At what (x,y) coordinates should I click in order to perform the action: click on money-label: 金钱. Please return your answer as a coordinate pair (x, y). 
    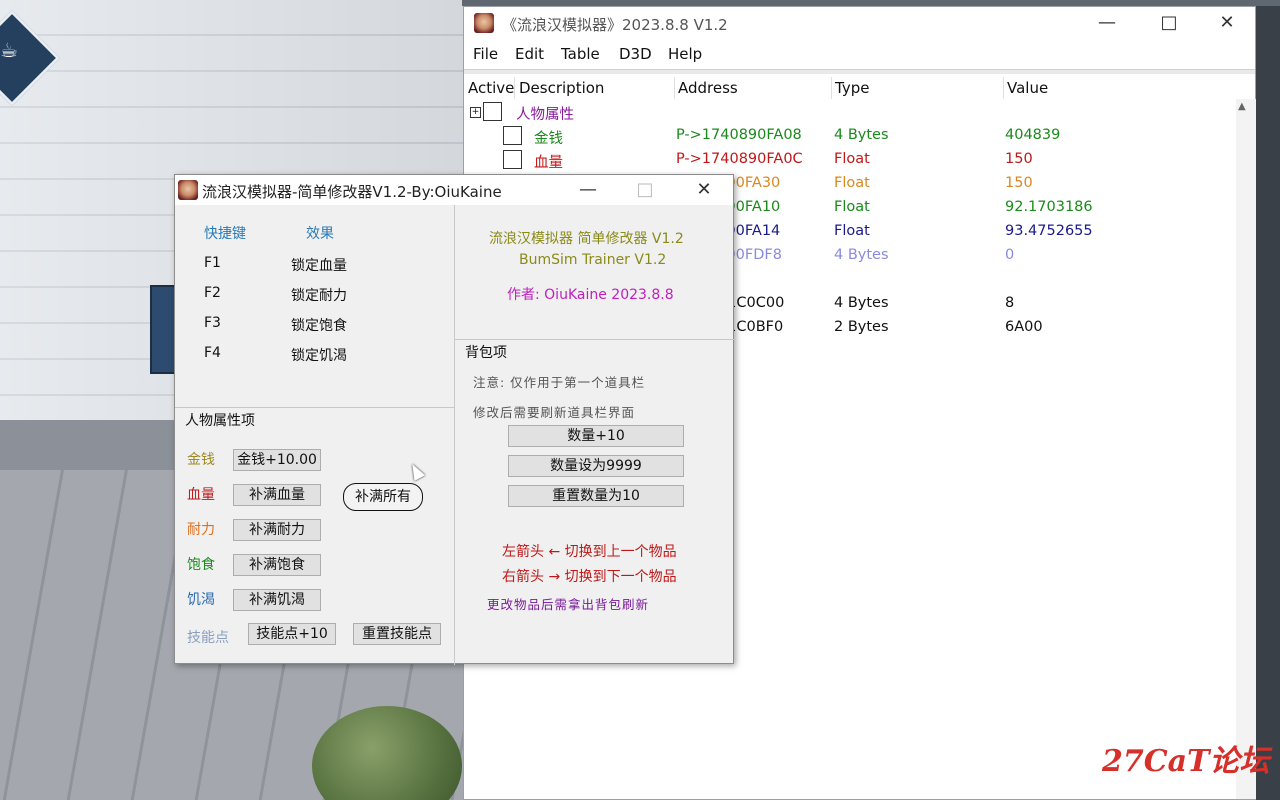
    Looking at the image, I should click on (201, 460).